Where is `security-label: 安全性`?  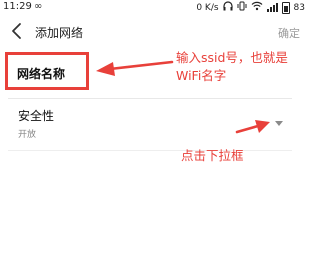 security-label: 安全性 is located at coordinates (36, 116).